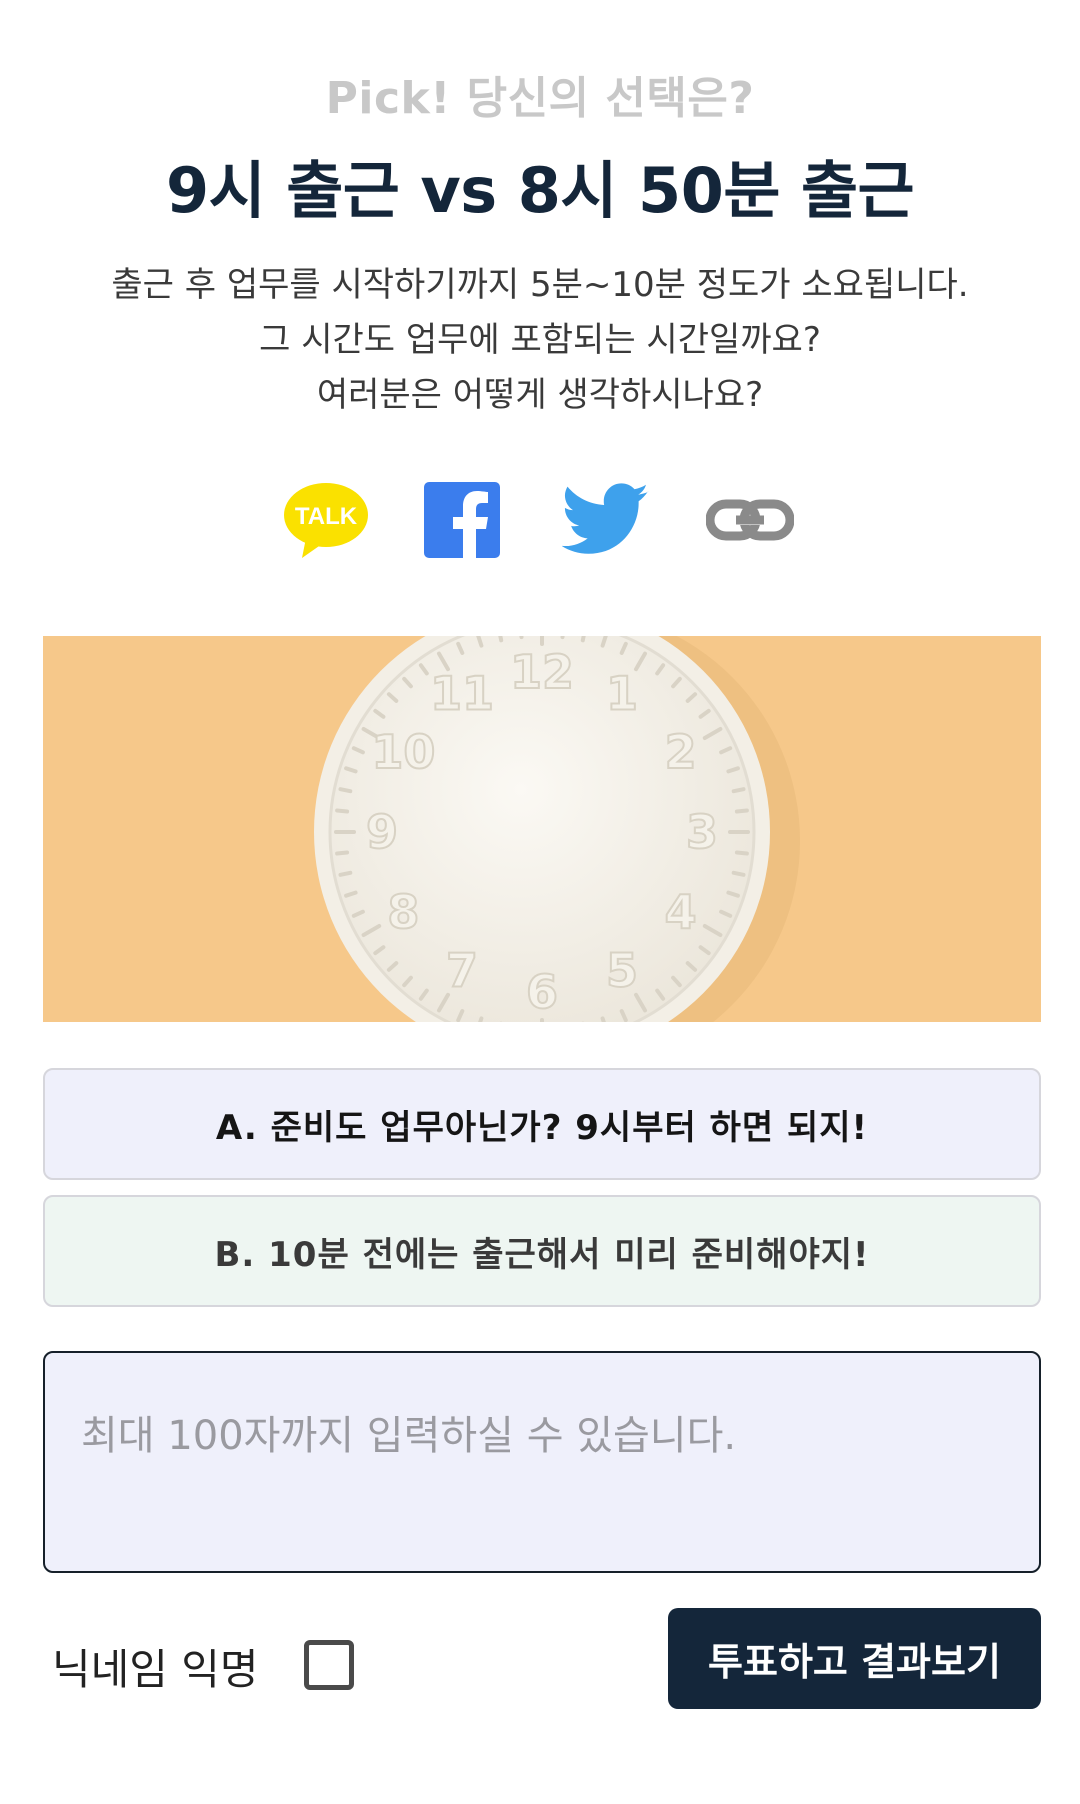  I want to click on description-line: 여러분은 어떻게 생각하시나요?, so click(540, 395).